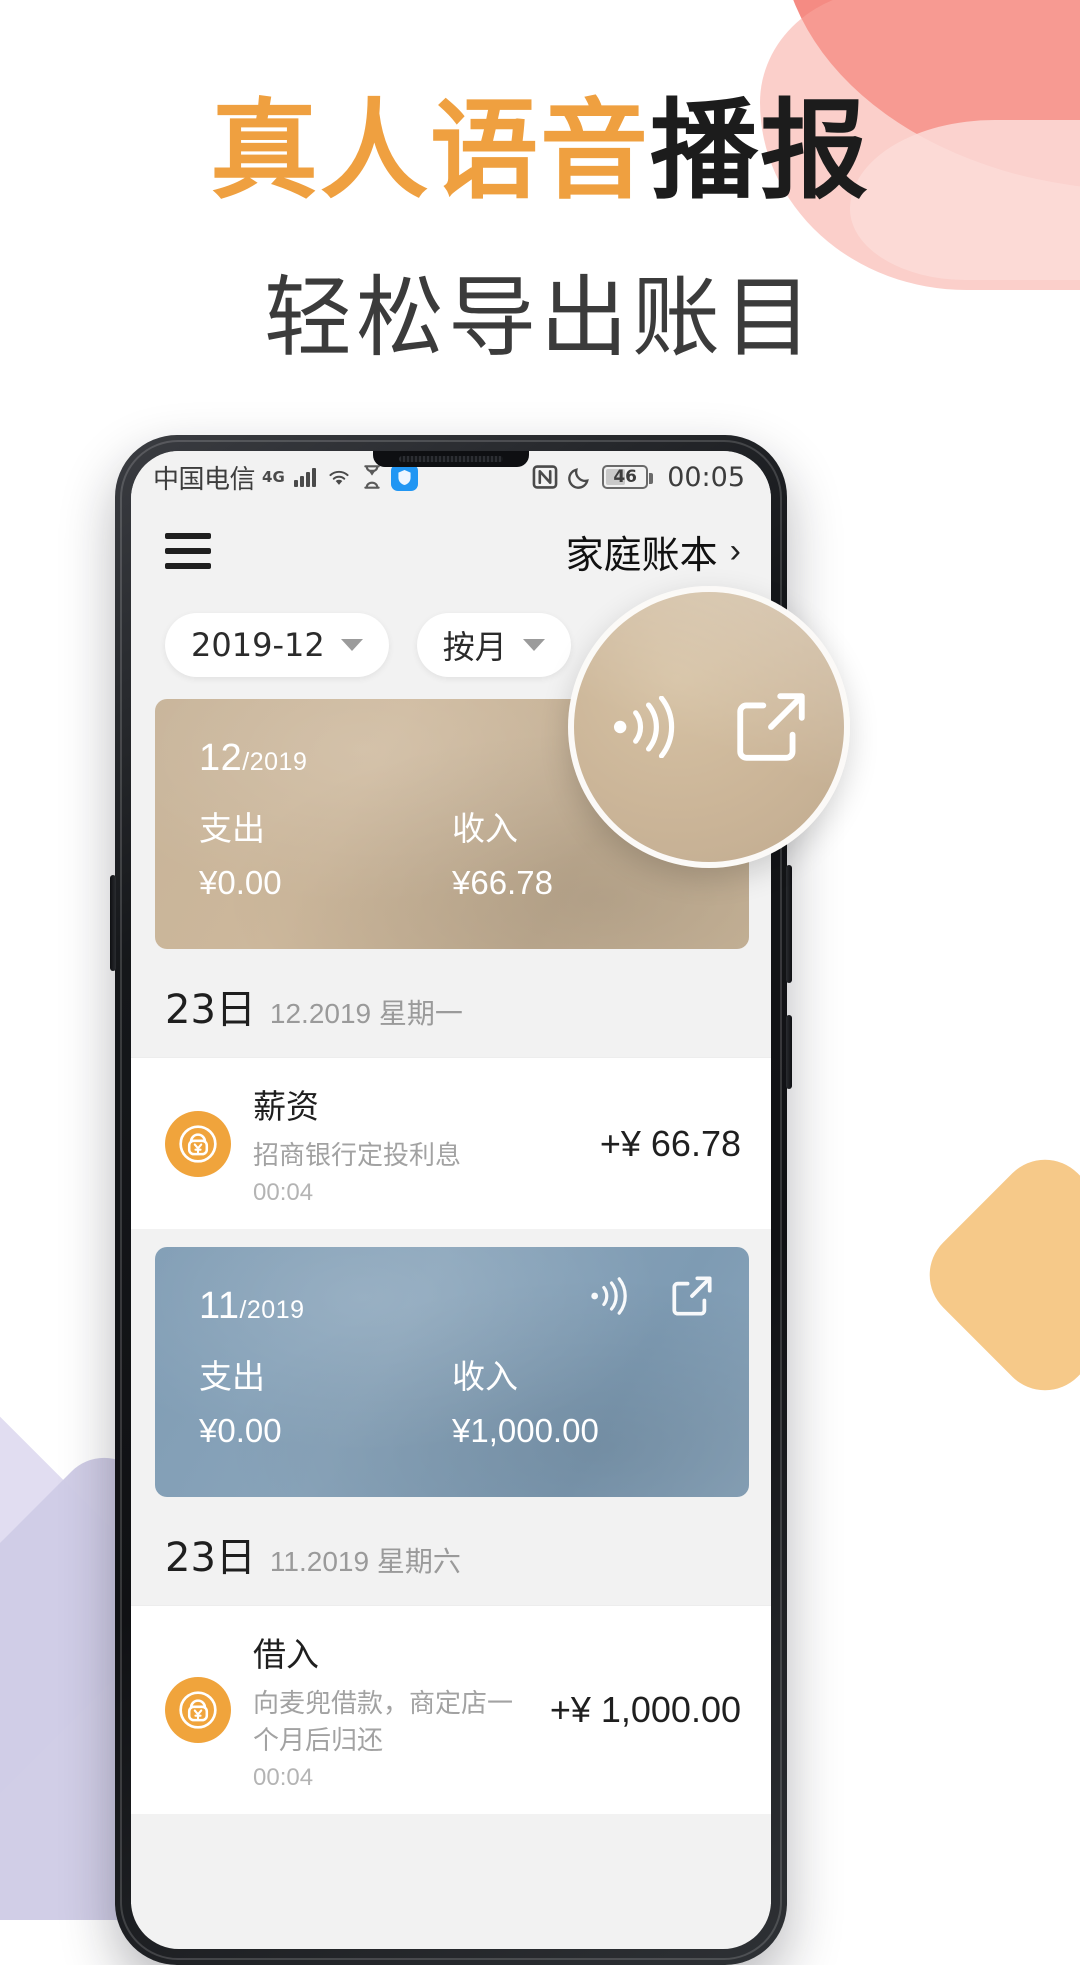 This screenshot has width=1080, height=1965. What do you see at coordinates (641, 554) in the screenshot?
I see `ledger-name-label: 家庭账本` at bounding box center [641, 554].